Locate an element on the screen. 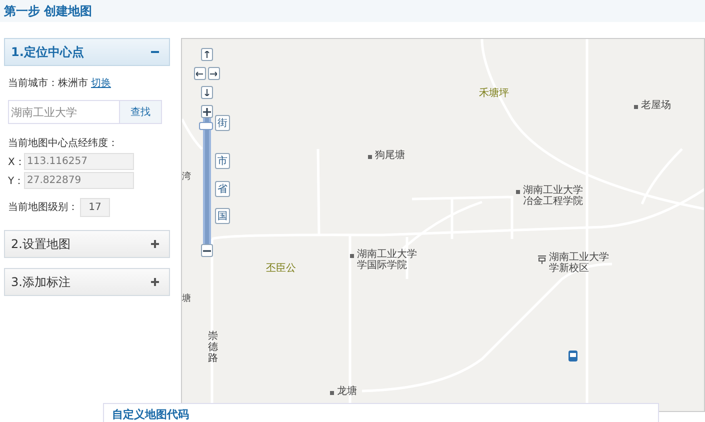 The image size is (705, 422). pan-down-button is located at coordinates (206, 92).